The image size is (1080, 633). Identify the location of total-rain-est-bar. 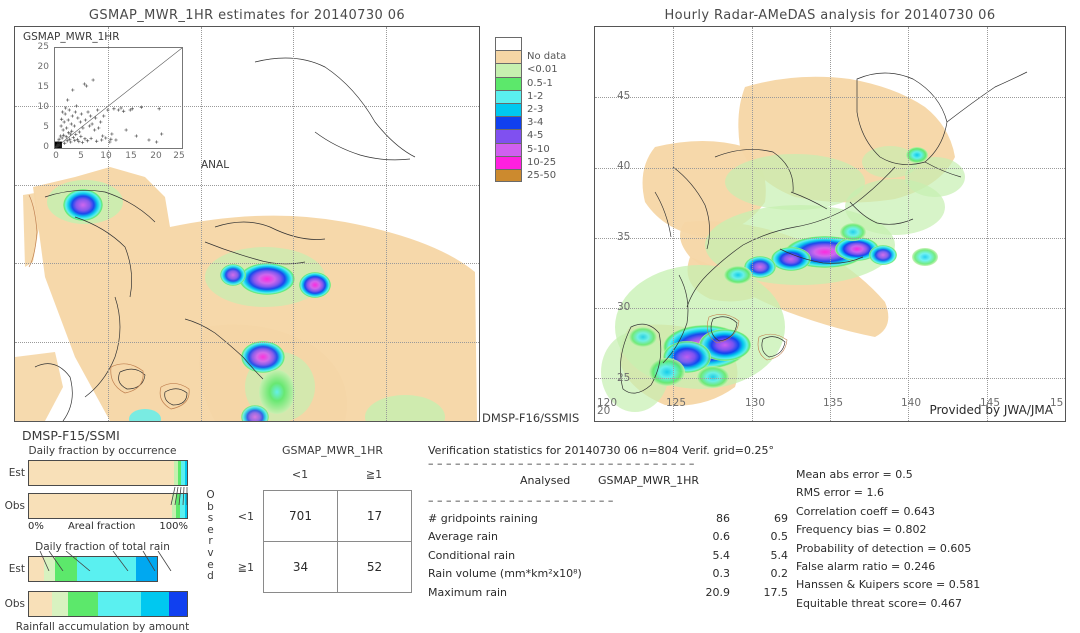
(93, 569).